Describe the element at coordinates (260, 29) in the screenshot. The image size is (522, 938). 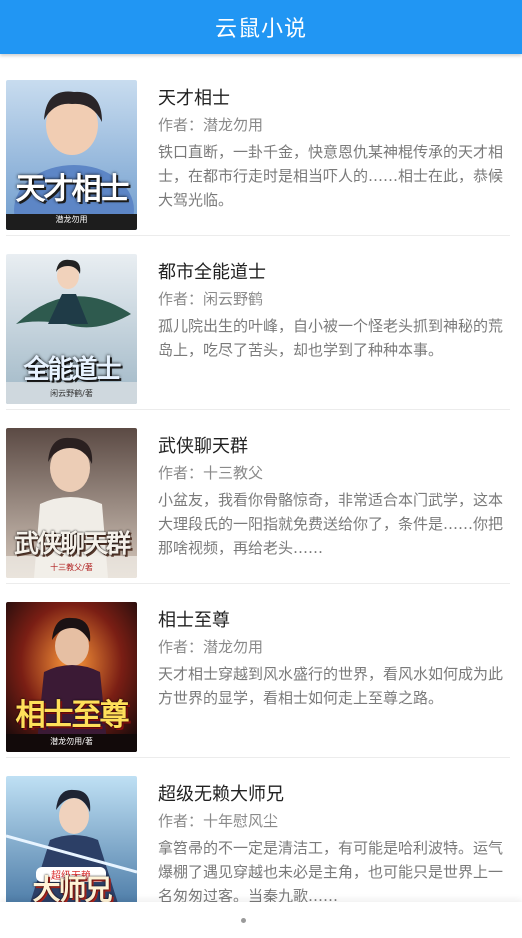
I see `app-title: 云鼠小说` at that location.